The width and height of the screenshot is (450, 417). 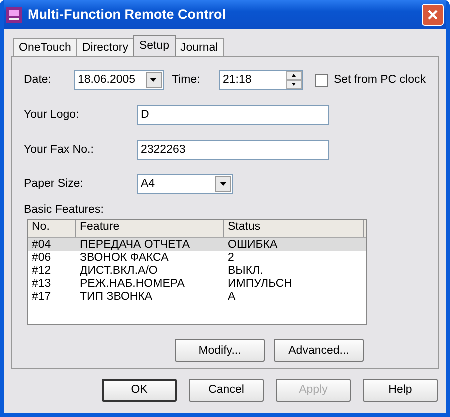 What do you see at coordinates (197, 283) in the screenshot?
I see `list-row: #13 РЕЖ.НАБ.НОМЕРА ИМПУЛЬСН` at bounding box center [197, 283].